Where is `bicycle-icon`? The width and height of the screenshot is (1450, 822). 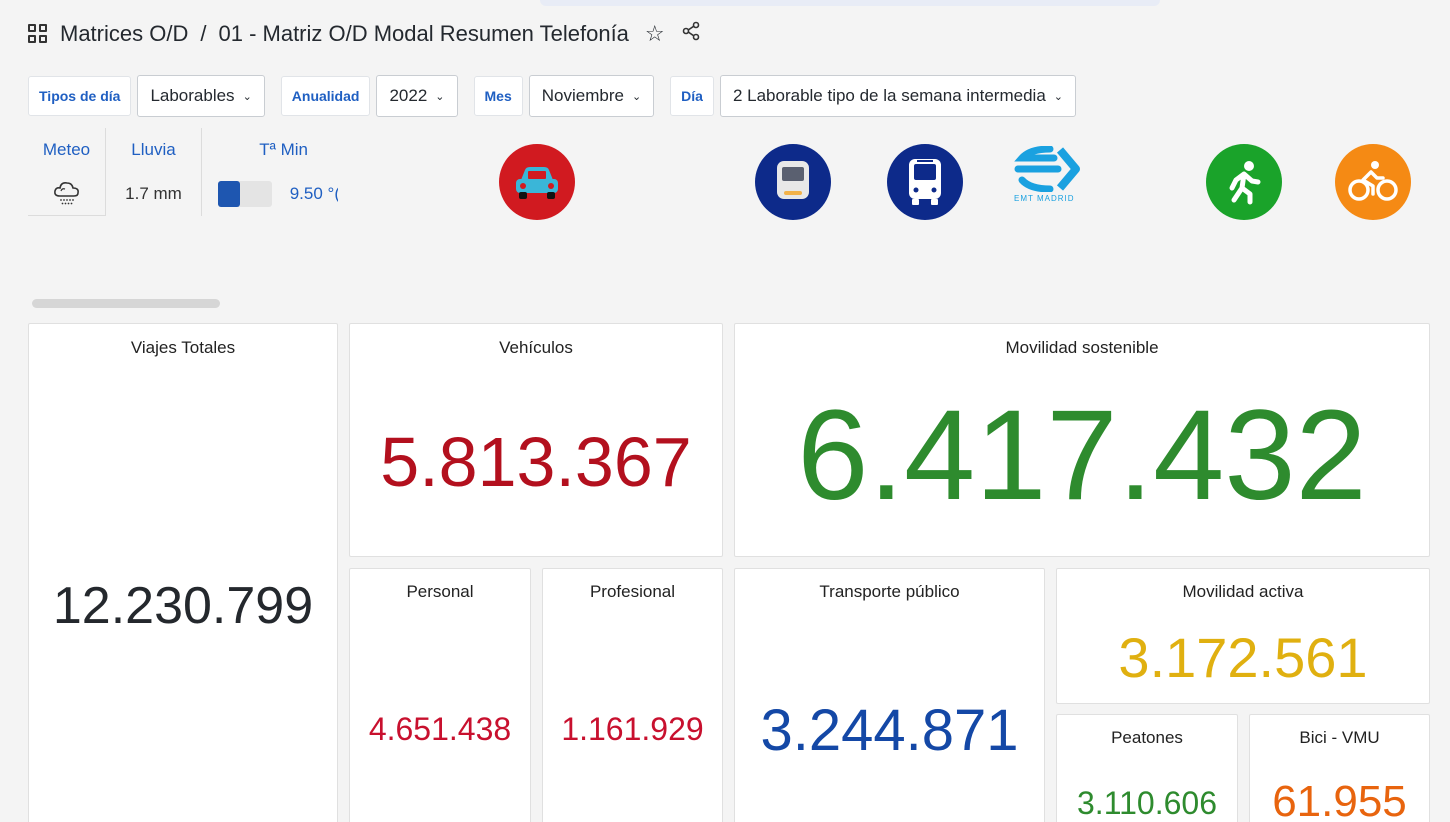 bicycle-icon is located at coordinates (1373, 182).